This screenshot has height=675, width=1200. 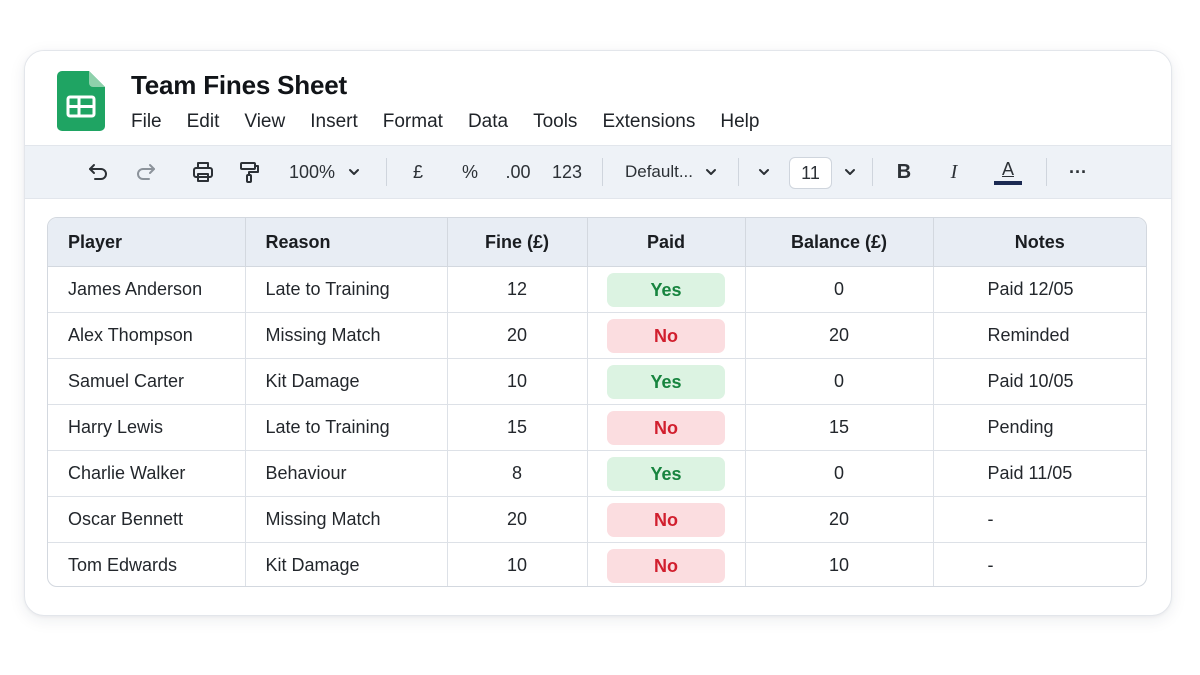 What do you see at coordinates (764, 172) in the screenshot?
I see `decrease-font-size-chevron-icon` at bounding box center [764, 172].